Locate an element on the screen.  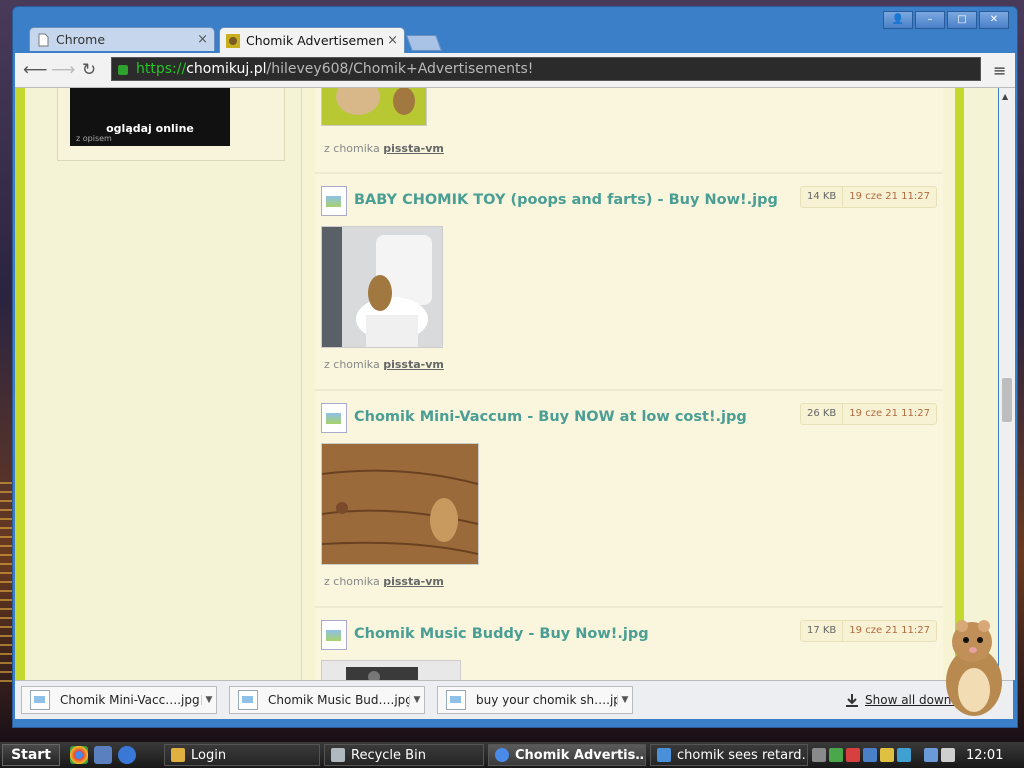
download-item: Chomik Music Bud….jpg ▼ is located at coordinates (327, 700).